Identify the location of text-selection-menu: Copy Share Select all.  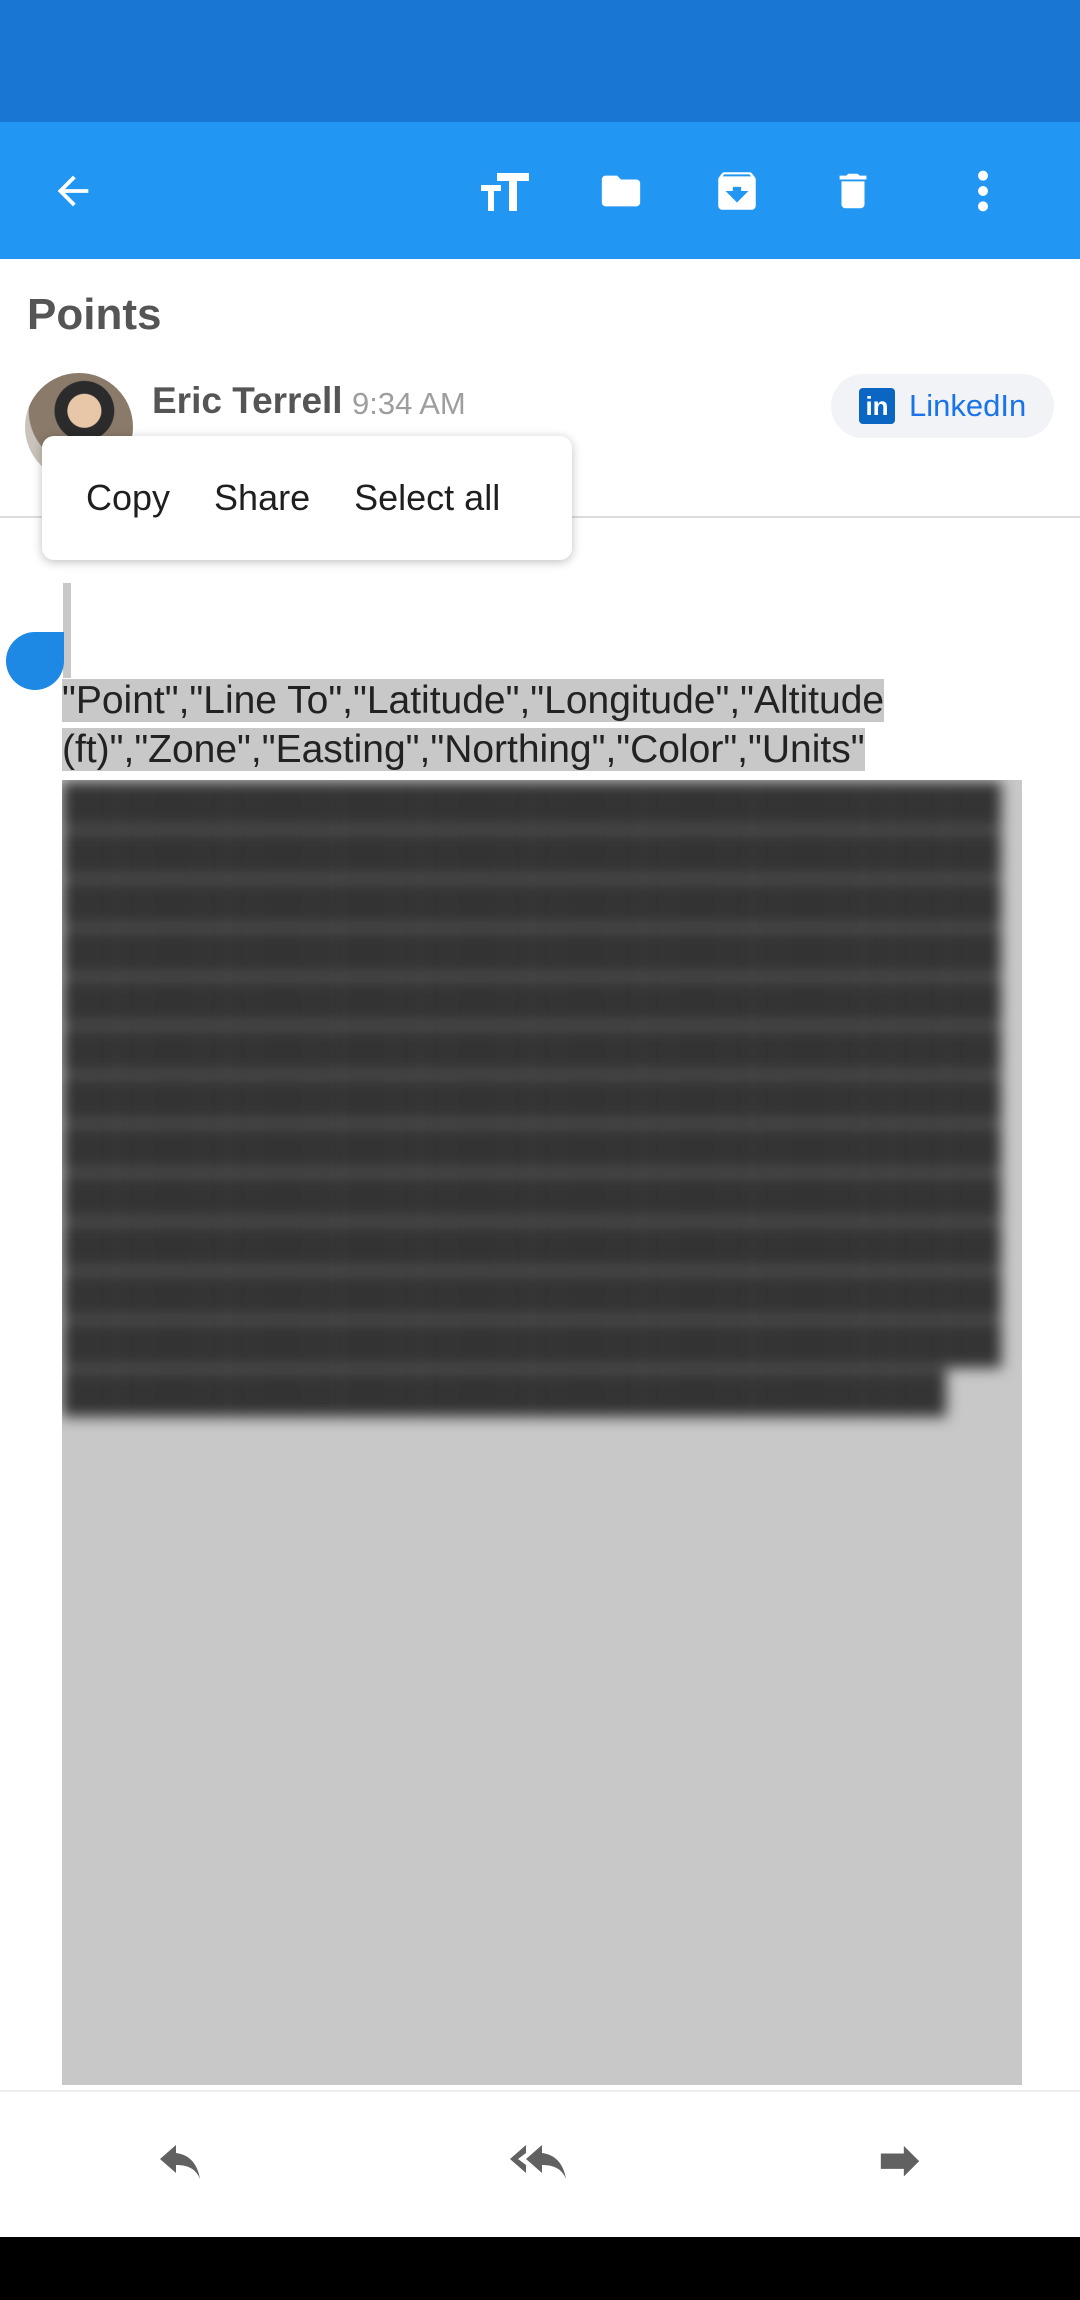
(307, 498).